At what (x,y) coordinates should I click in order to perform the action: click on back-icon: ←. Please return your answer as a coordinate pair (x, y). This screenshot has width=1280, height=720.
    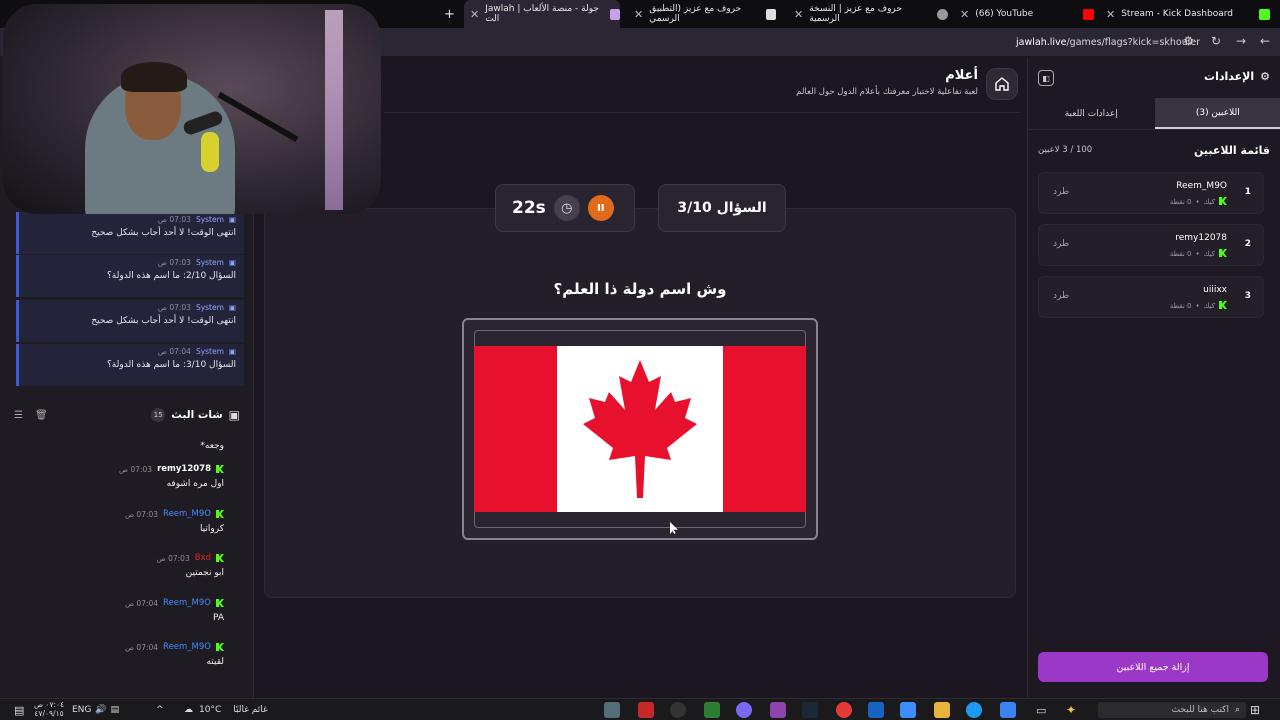
    Looking at the image, I should click on (1265, 41).